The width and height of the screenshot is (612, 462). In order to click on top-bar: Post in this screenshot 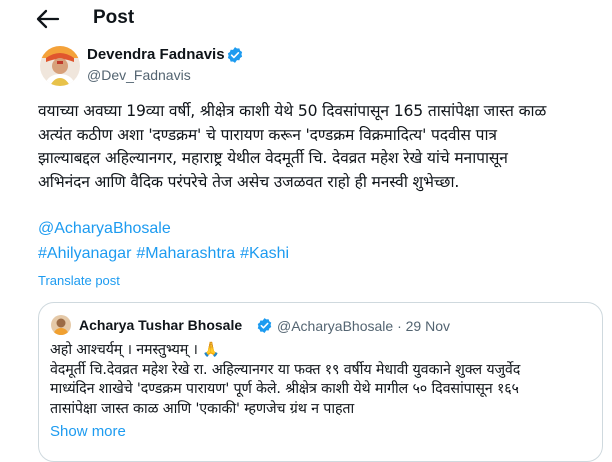, I will do `click(306, 19)`.